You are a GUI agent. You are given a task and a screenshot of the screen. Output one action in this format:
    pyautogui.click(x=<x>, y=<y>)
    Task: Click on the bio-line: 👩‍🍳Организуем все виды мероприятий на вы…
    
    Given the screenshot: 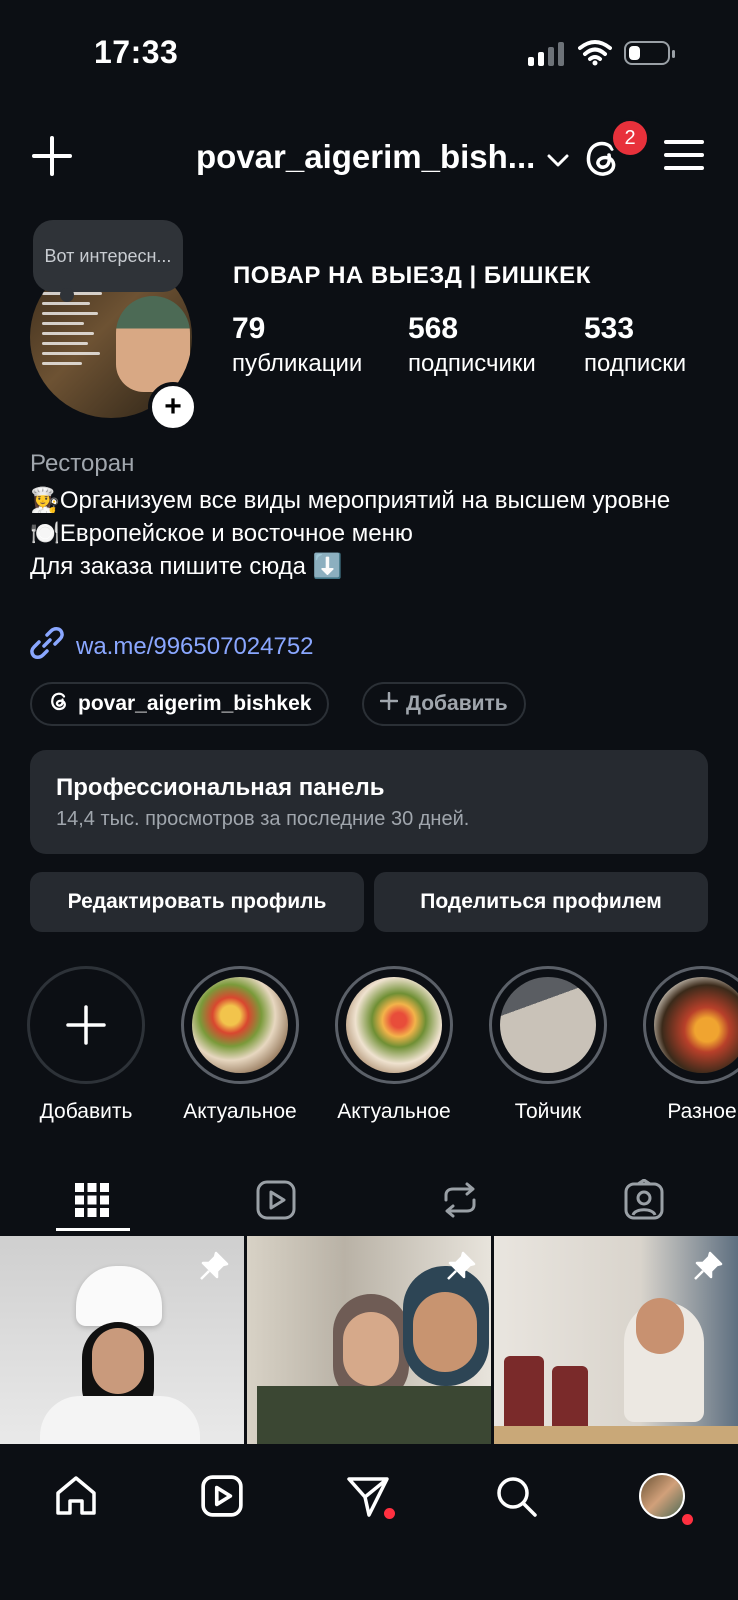 What is the action you would take?
    pyautogui.click(x=350, y=500)
    